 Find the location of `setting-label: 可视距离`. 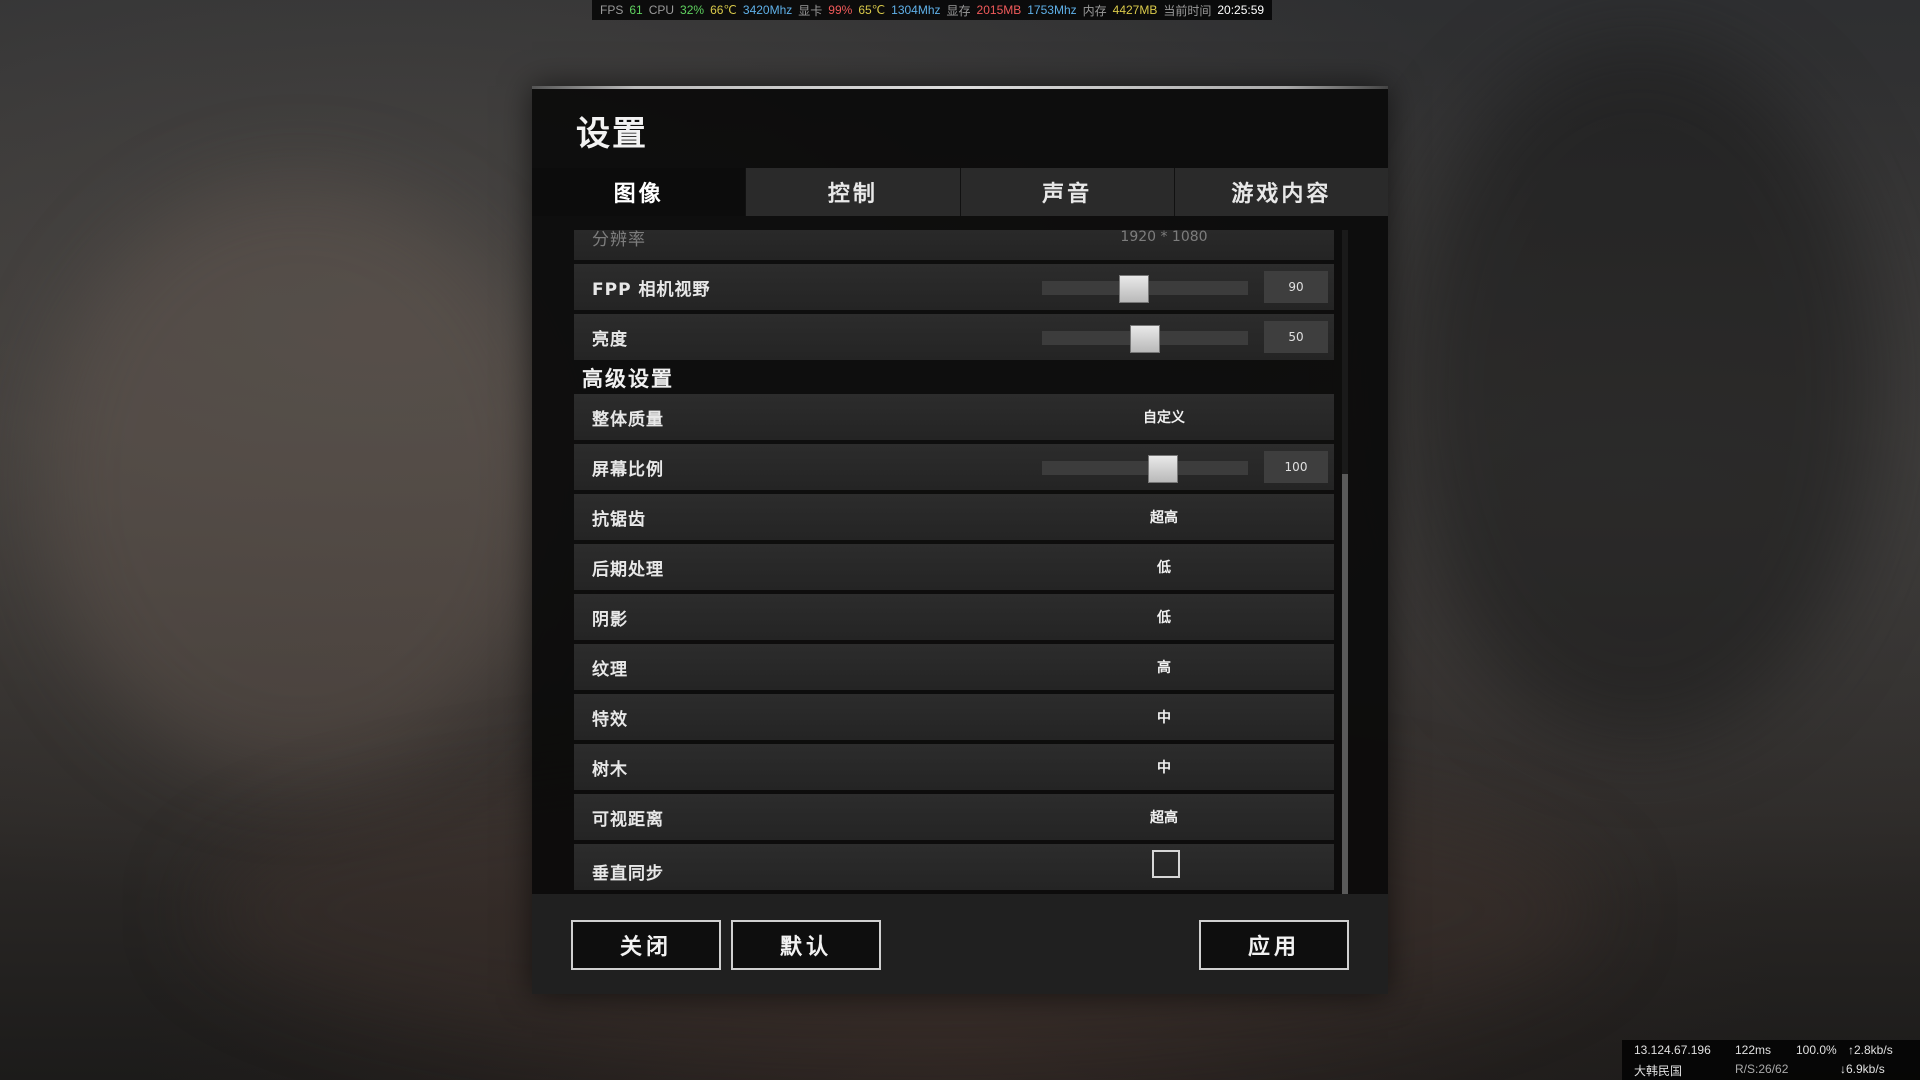

setting-label: 可视距离 is located at coordinates (628, 819).